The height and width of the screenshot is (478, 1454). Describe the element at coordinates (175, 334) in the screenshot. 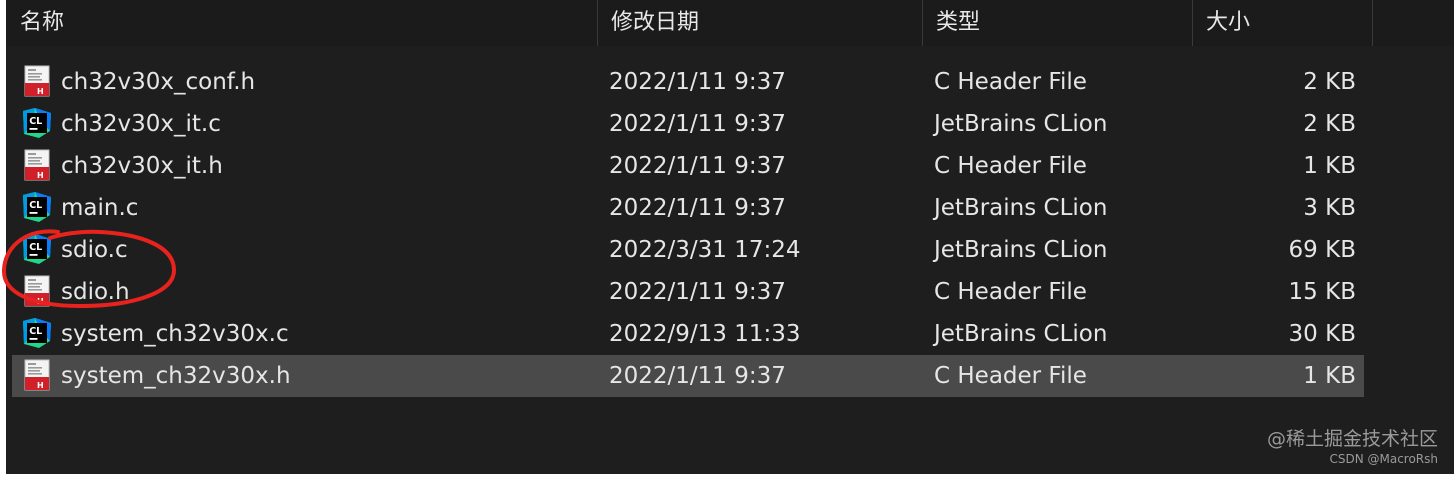

I see `file-name: system_ch32v30x.c` at that location.